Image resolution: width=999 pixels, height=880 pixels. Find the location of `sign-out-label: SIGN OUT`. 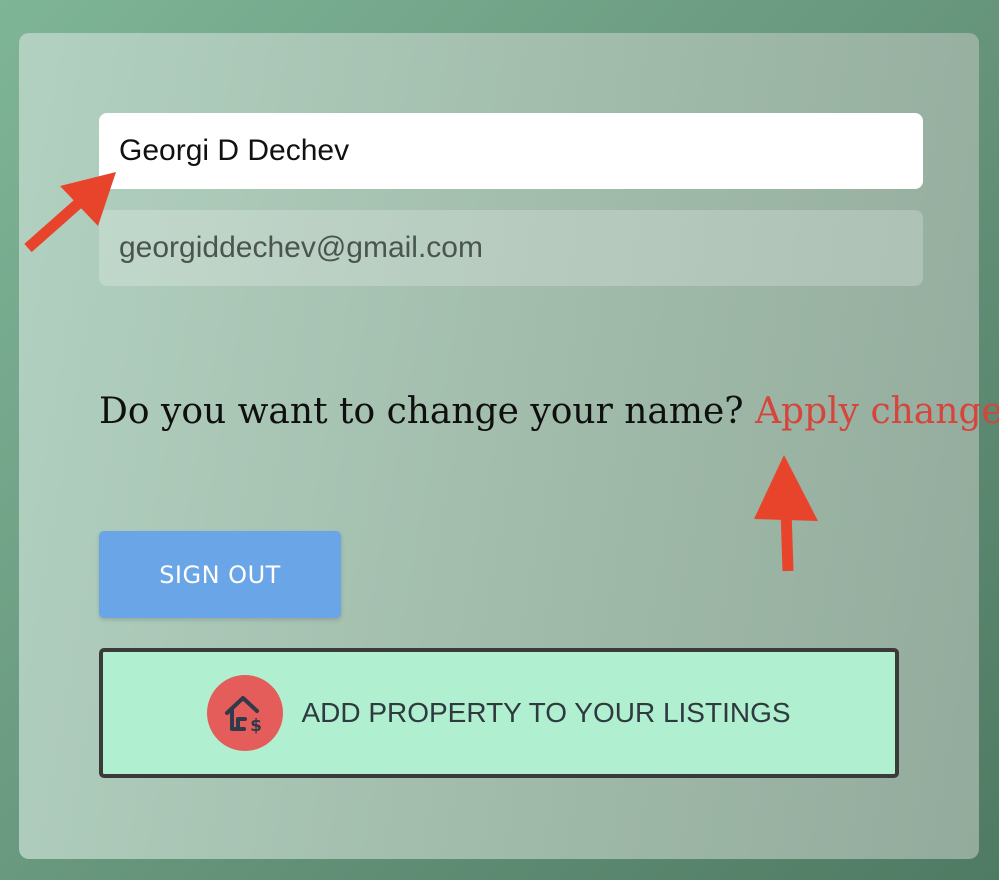

sign-out-label: SIGN OUT is located at coordinates (220, 574).